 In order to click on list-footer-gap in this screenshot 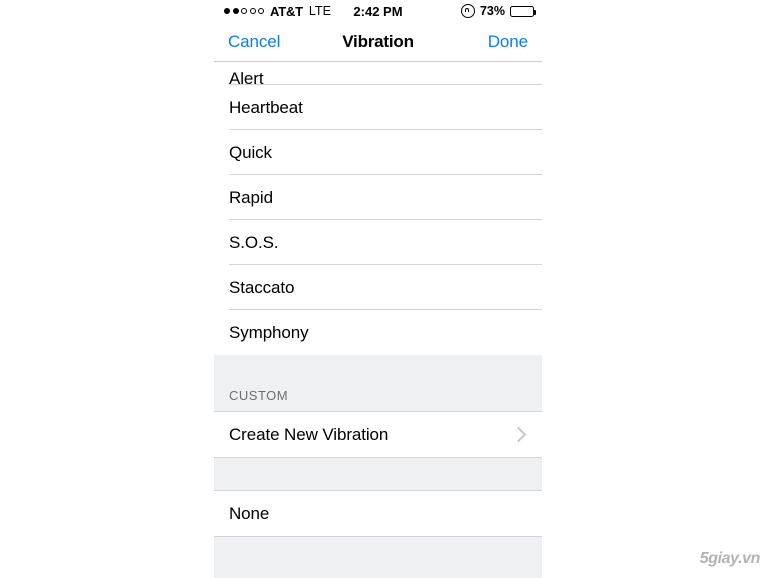, I will do `click(378, 554)`.